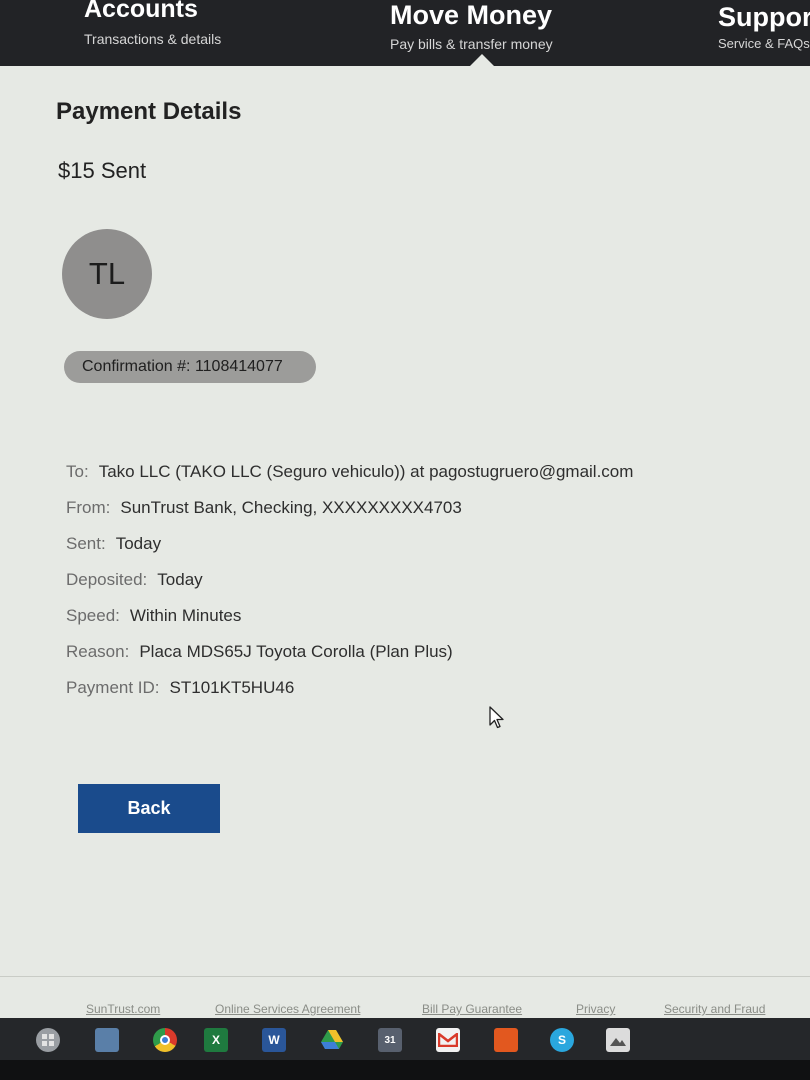 This screenshot has width=810, height=1080. Describe the element at coordinates (86, 543) in the screenshot. I see `detail-label-sent: Sent:` at that location.